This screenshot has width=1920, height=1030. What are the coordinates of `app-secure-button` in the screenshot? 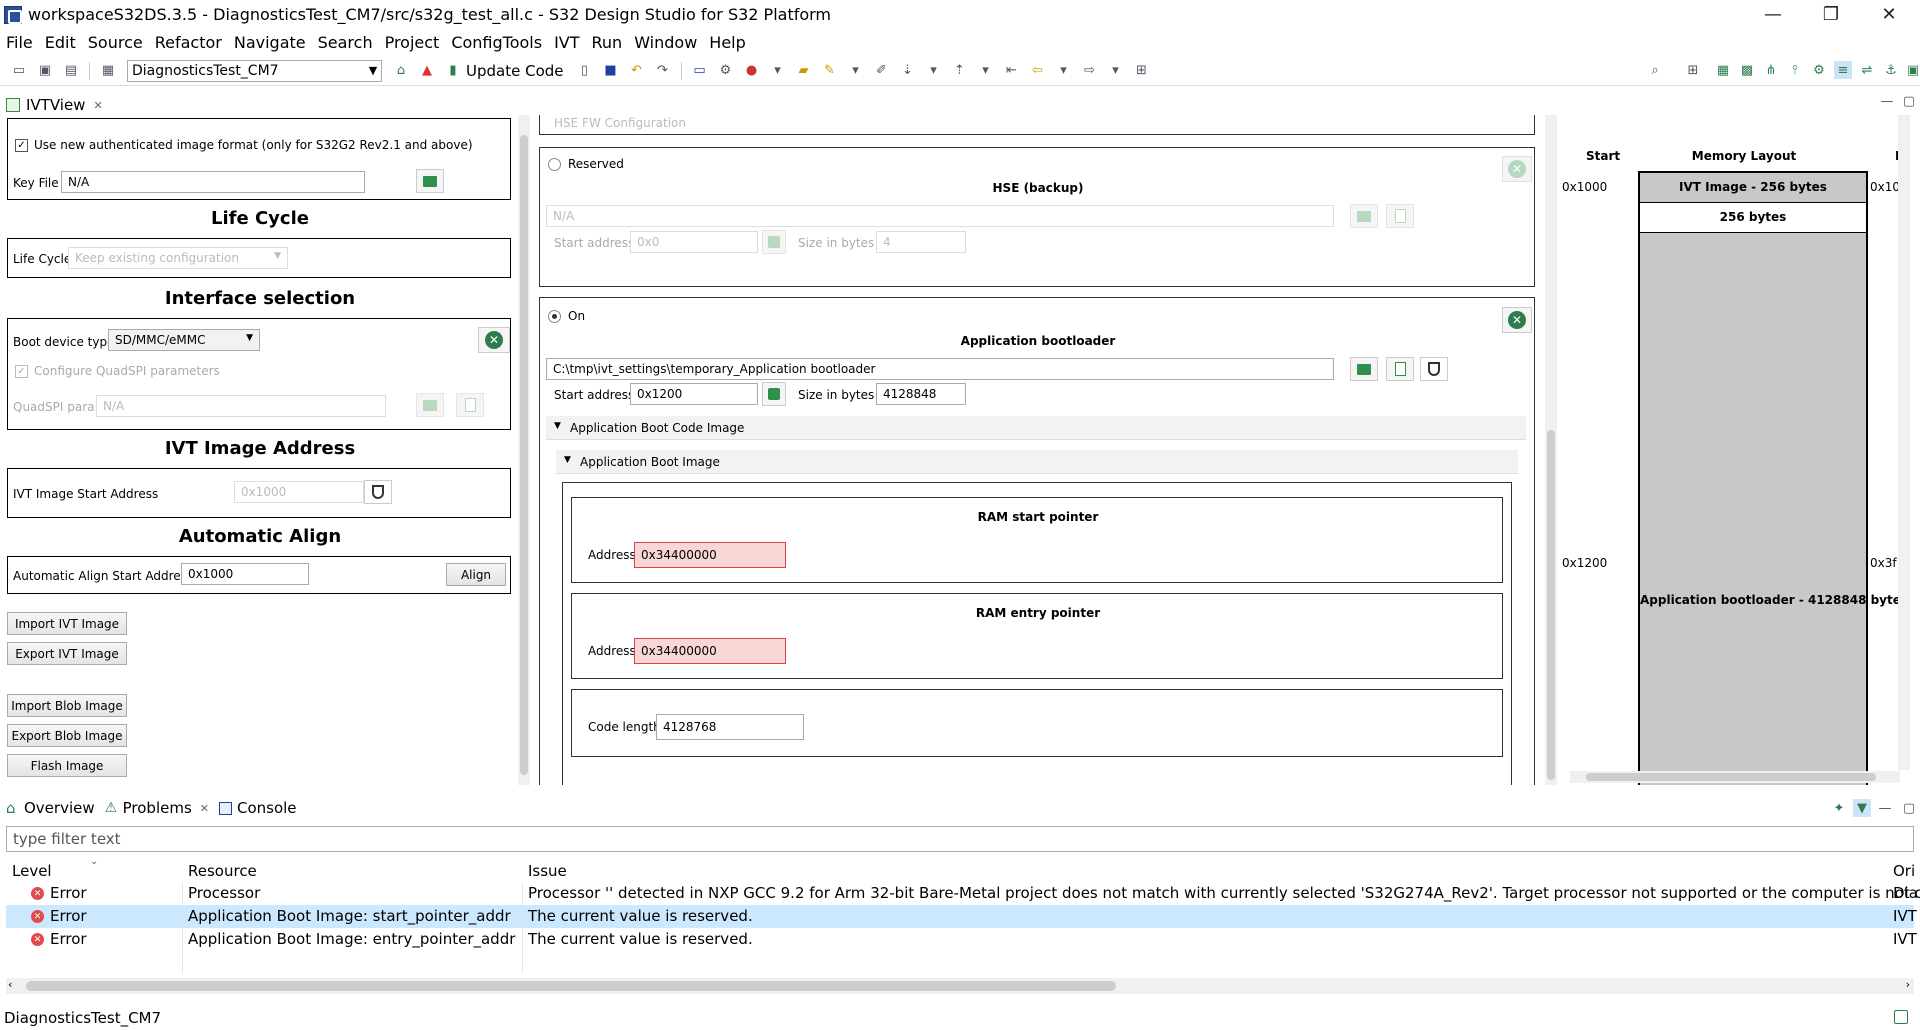 It's located at (1434, 369).